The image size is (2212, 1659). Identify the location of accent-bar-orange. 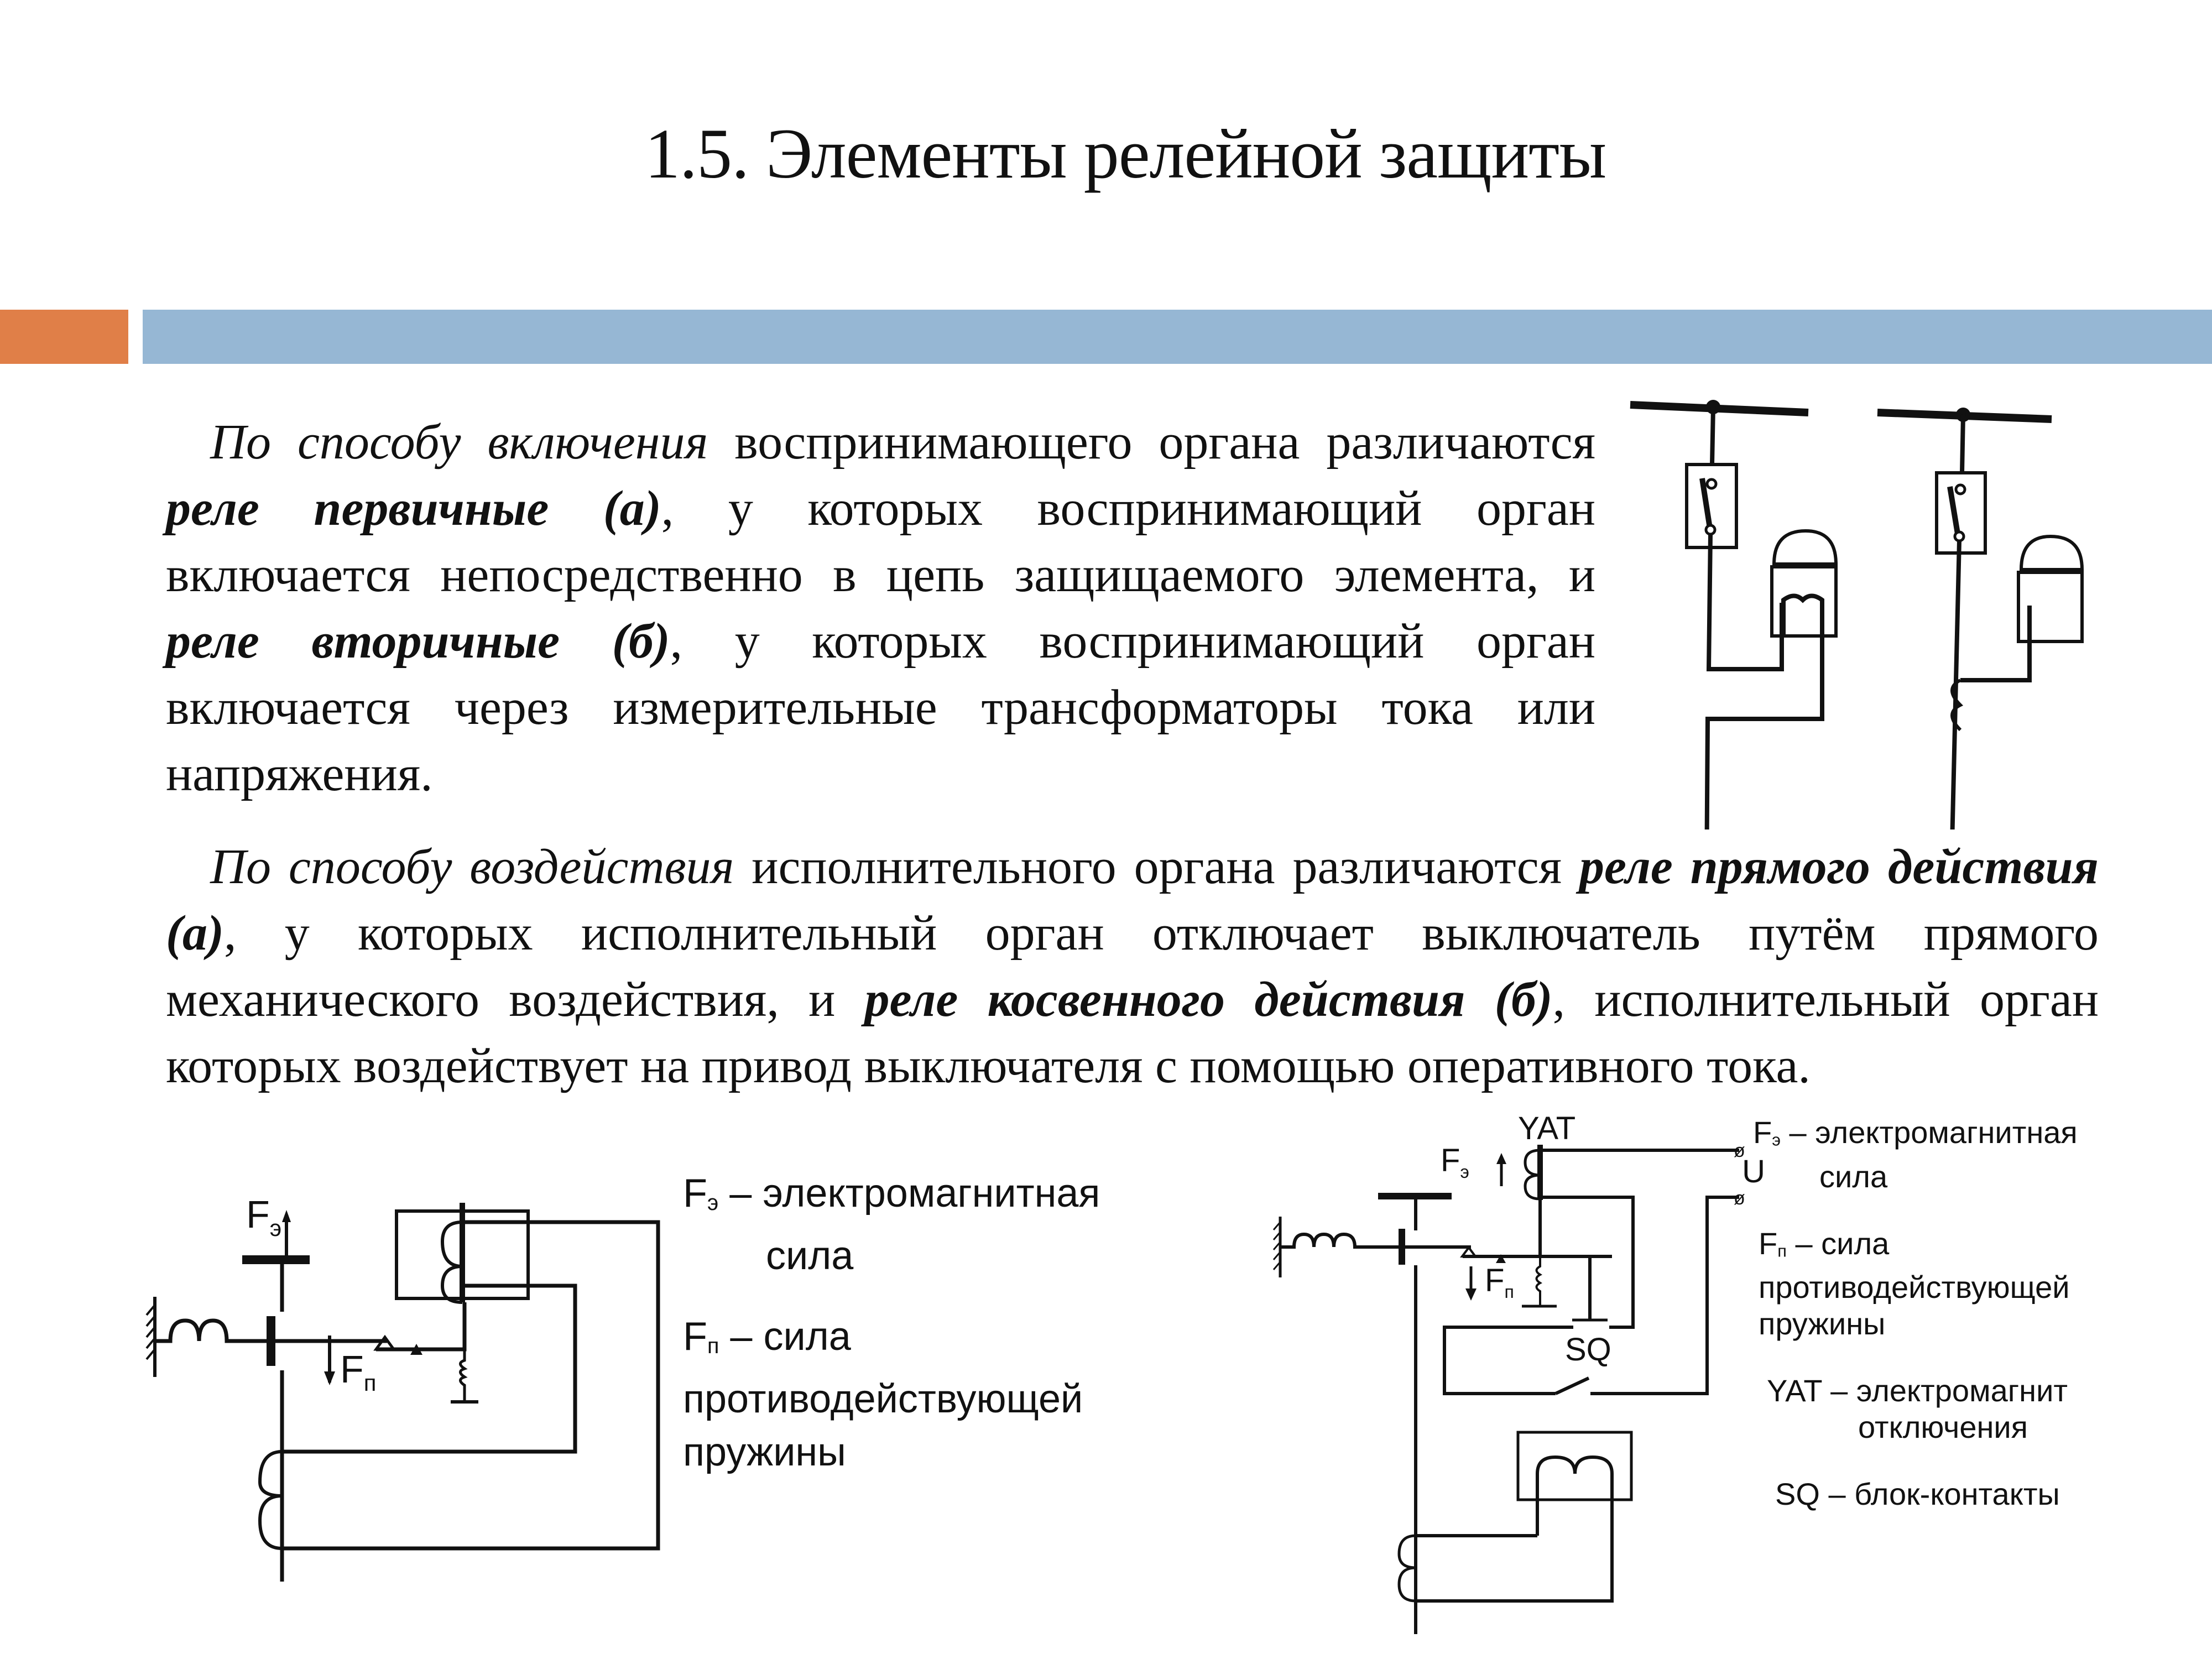
(64, 337).